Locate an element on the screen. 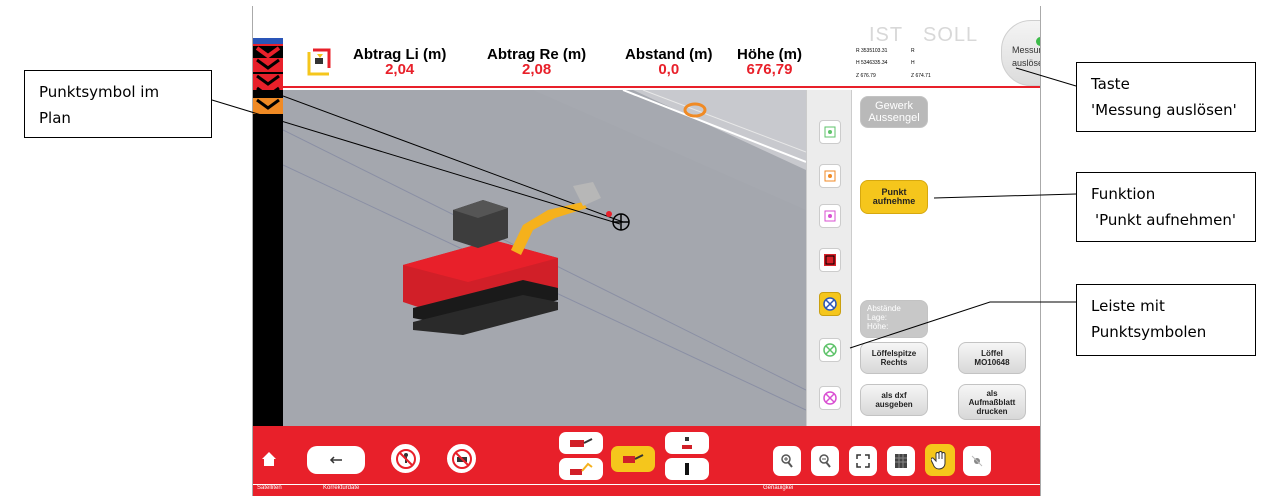 The image size is (1265, 502). punkt-aufnehmen-button: Punkt aufnehme is located at coordinates (894, 197).